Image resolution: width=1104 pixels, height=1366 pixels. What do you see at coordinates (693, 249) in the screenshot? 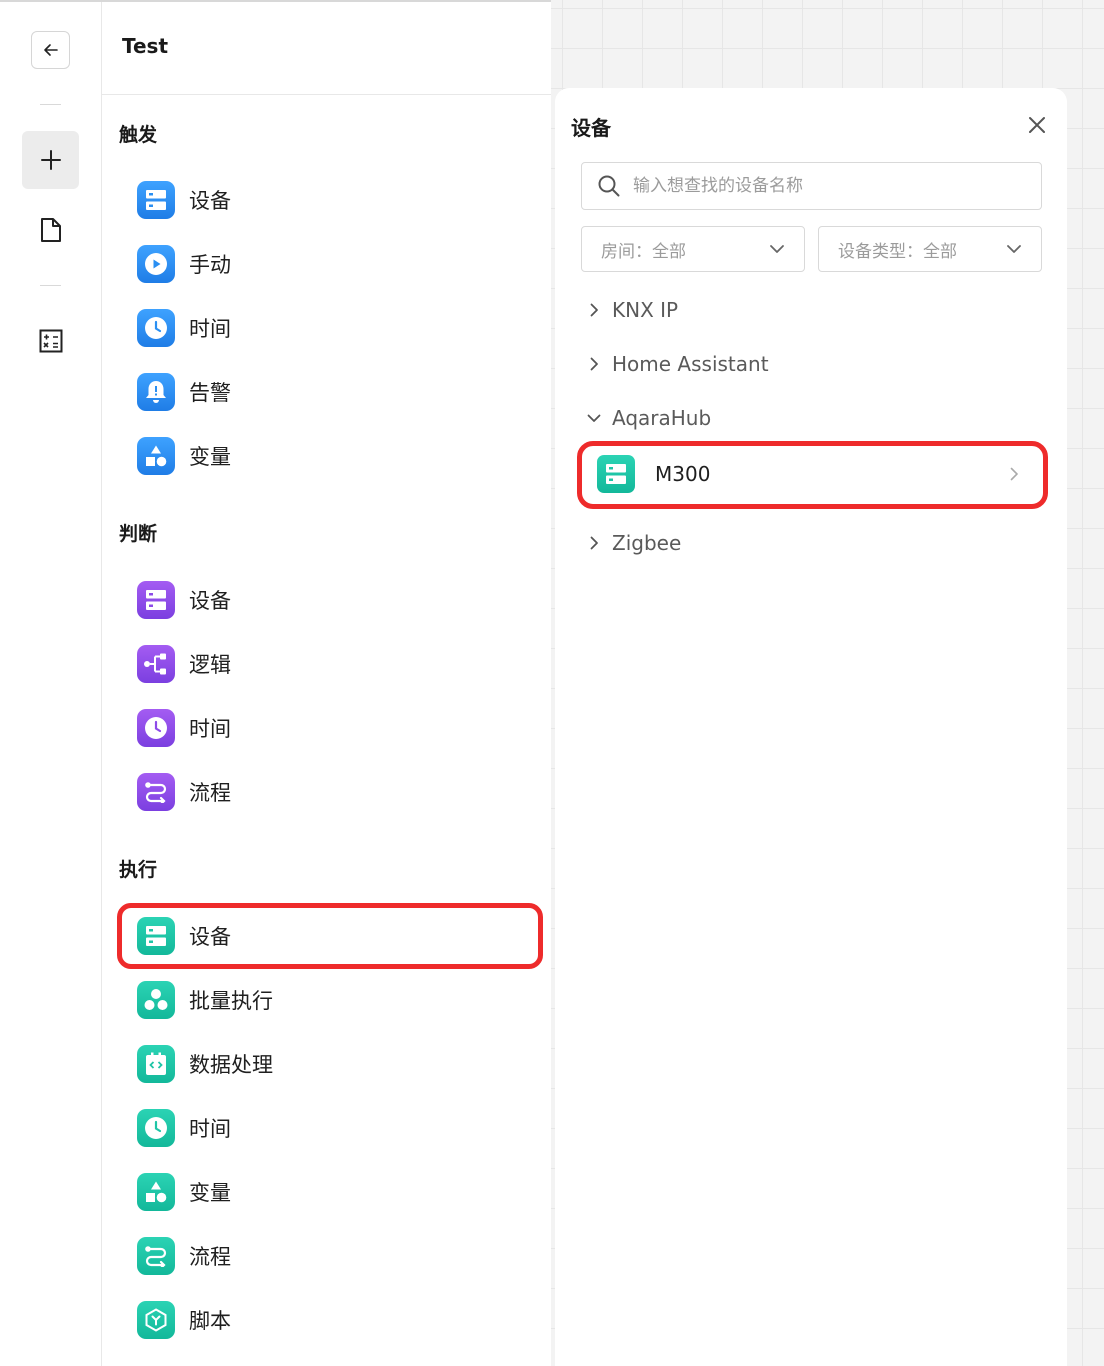
I see `room-select: 房间：全部` at bounding box center [693, 249].